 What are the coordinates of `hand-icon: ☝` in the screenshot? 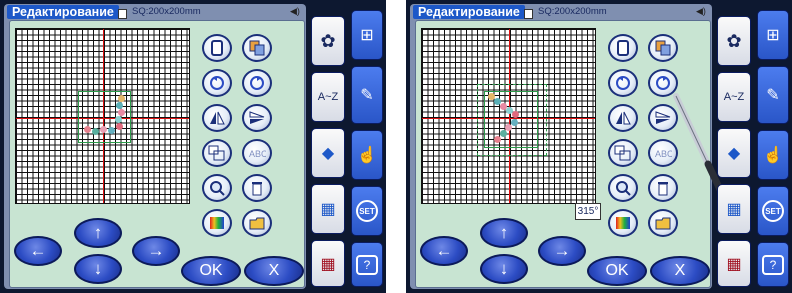 It's located at (773, 155).